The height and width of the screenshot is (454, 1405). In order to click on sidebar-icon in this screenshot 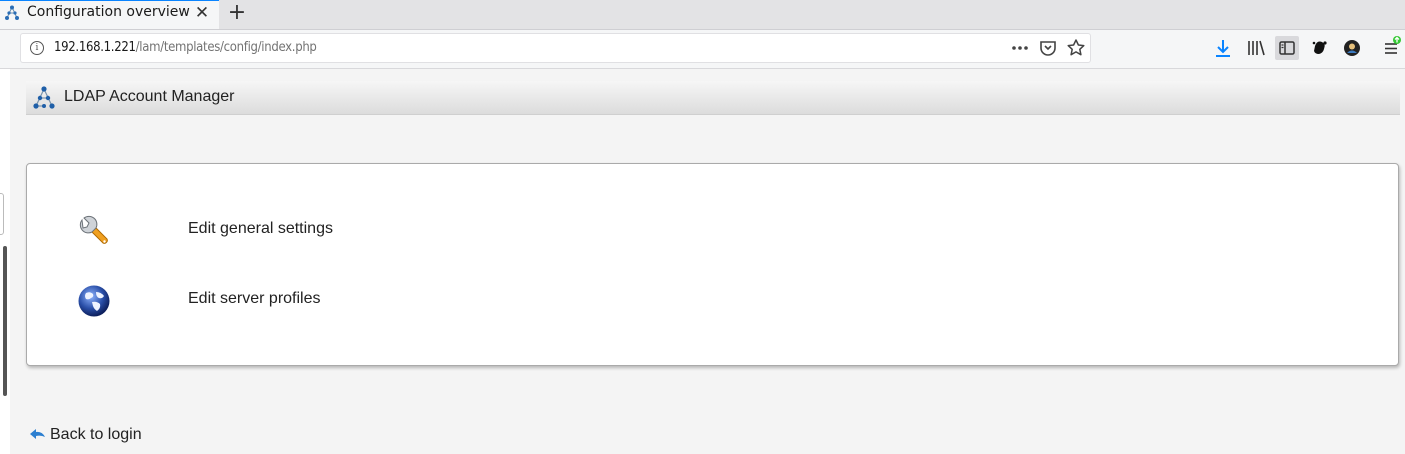, I will do `click(1287, 48)`.